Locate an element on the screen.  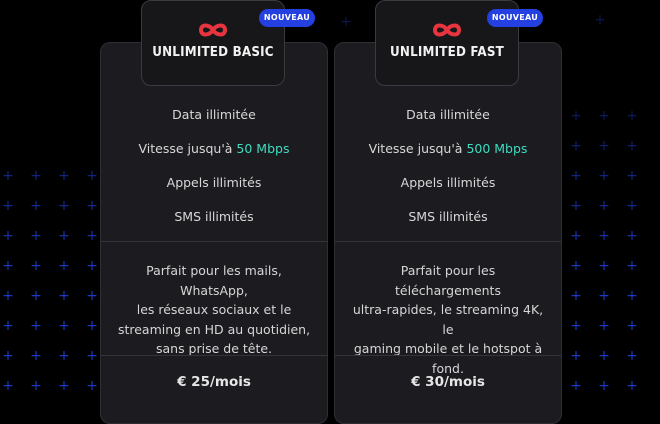
plan-price: € 30/mois is located at coordinates (448, 382).